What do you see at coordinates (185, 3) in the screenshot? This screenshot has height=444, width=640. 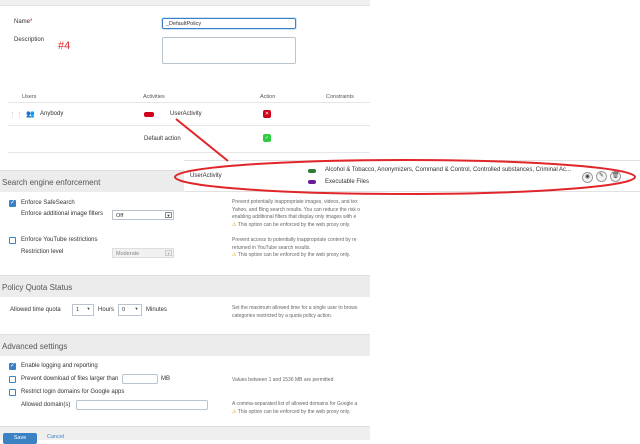 I see `top-strip` at bounding box center [185, 3].